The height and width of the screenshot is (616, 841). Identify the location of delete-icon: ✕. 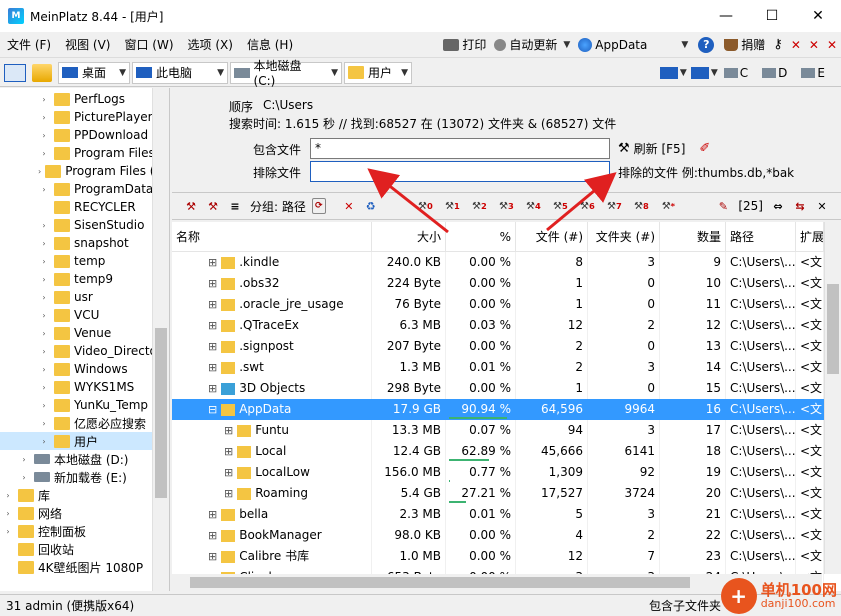
(349, 206).